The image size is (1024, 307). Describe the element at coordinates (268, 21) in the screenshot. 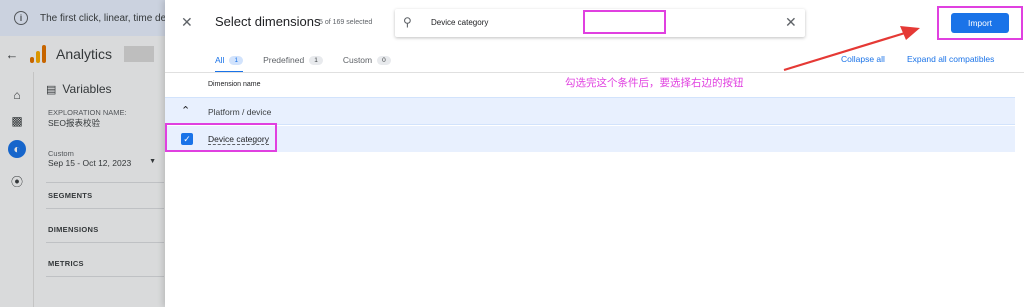

I see `dialog-title: Select dimensions` at that location.